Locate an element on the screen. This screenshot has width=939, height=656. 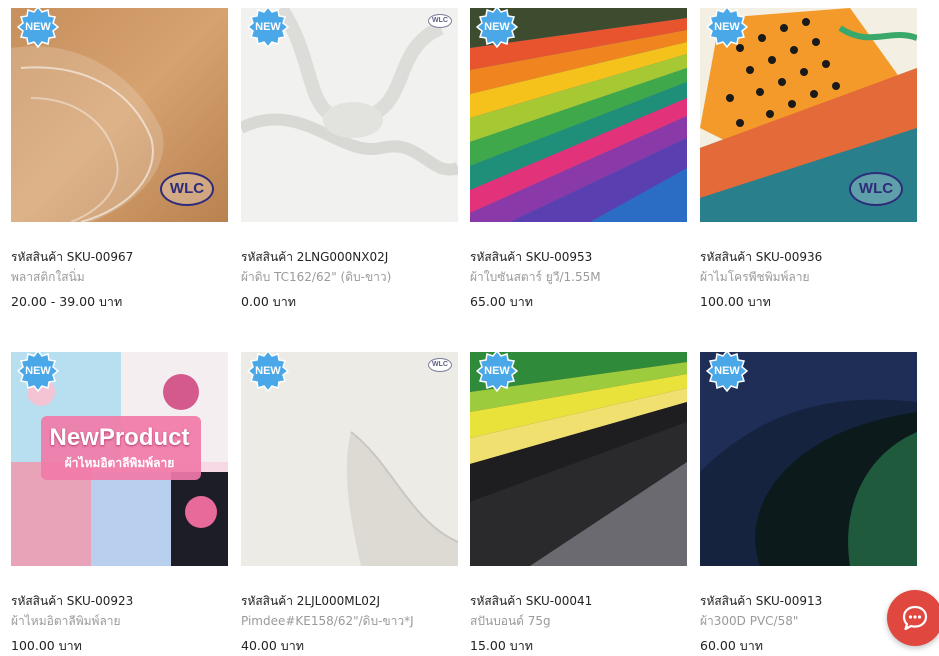
product-name: สปันบอนด์ 75g is located at coordinates (510, 621).